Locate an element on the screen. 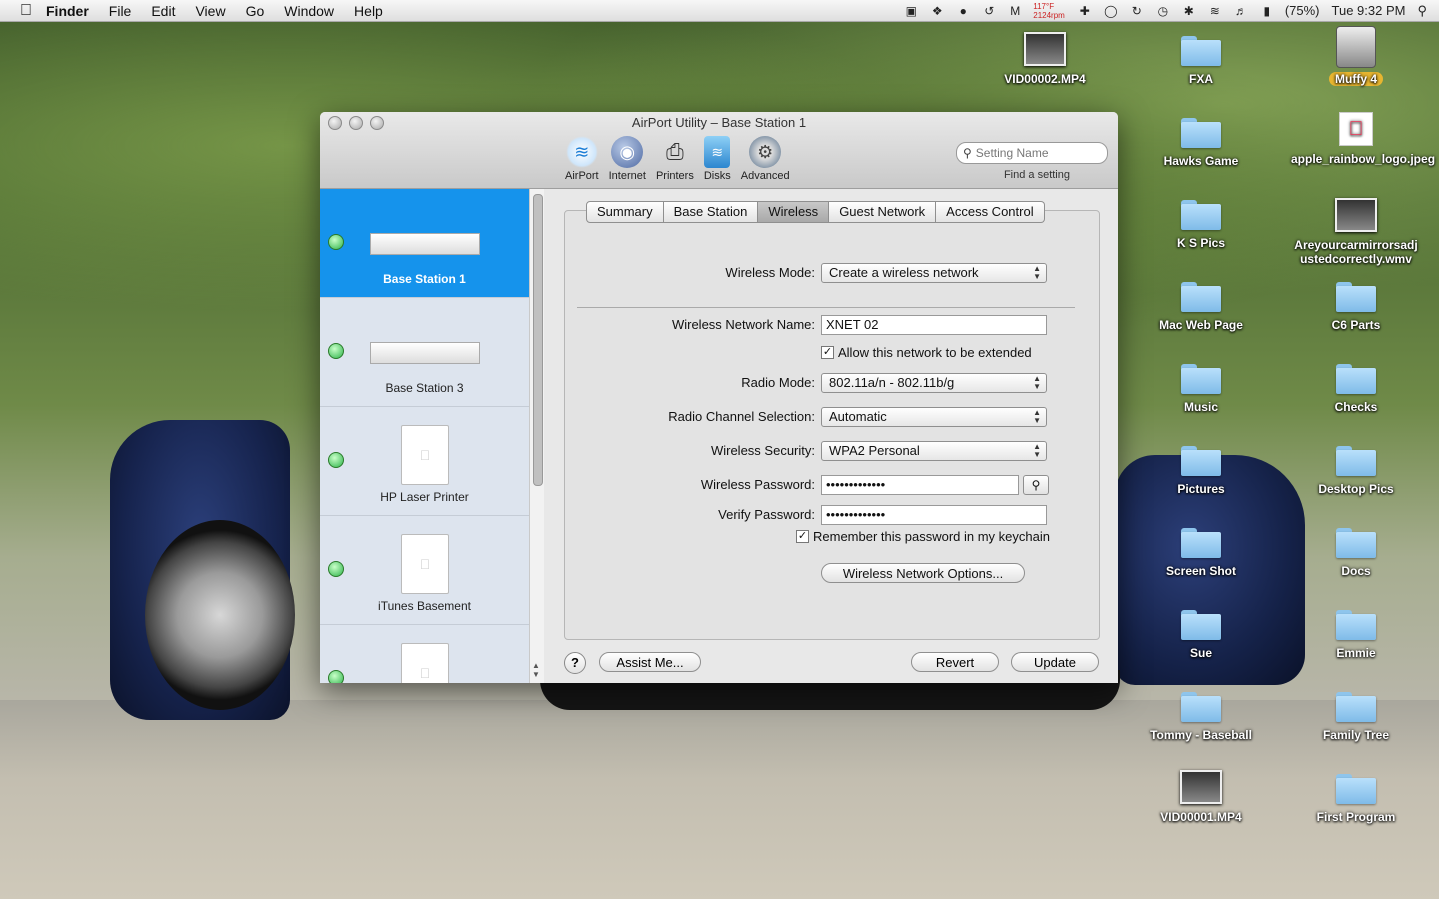 This screenshot has height=899, width=1439. radio-mode-label: Radio Mode: is located at coordinates (778, 382).